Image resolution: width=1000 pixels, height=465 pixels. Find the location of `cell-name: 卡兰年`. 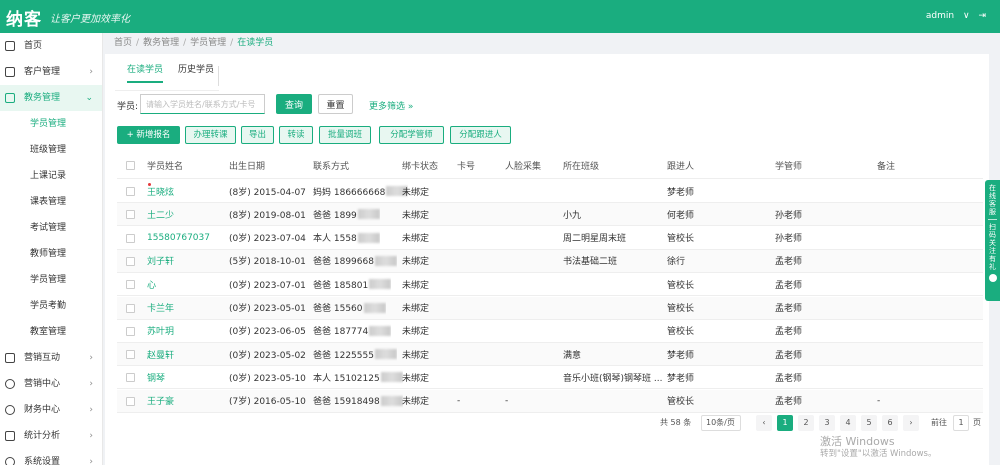

cell-name: 卡兰年 is located at coordinates (160, 307).